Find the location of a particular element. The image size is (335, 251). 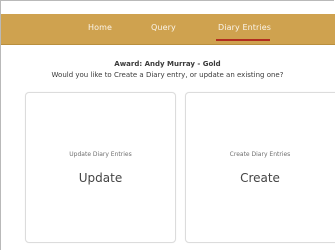

active-tab-indicator is located at coordinates (243, 40).